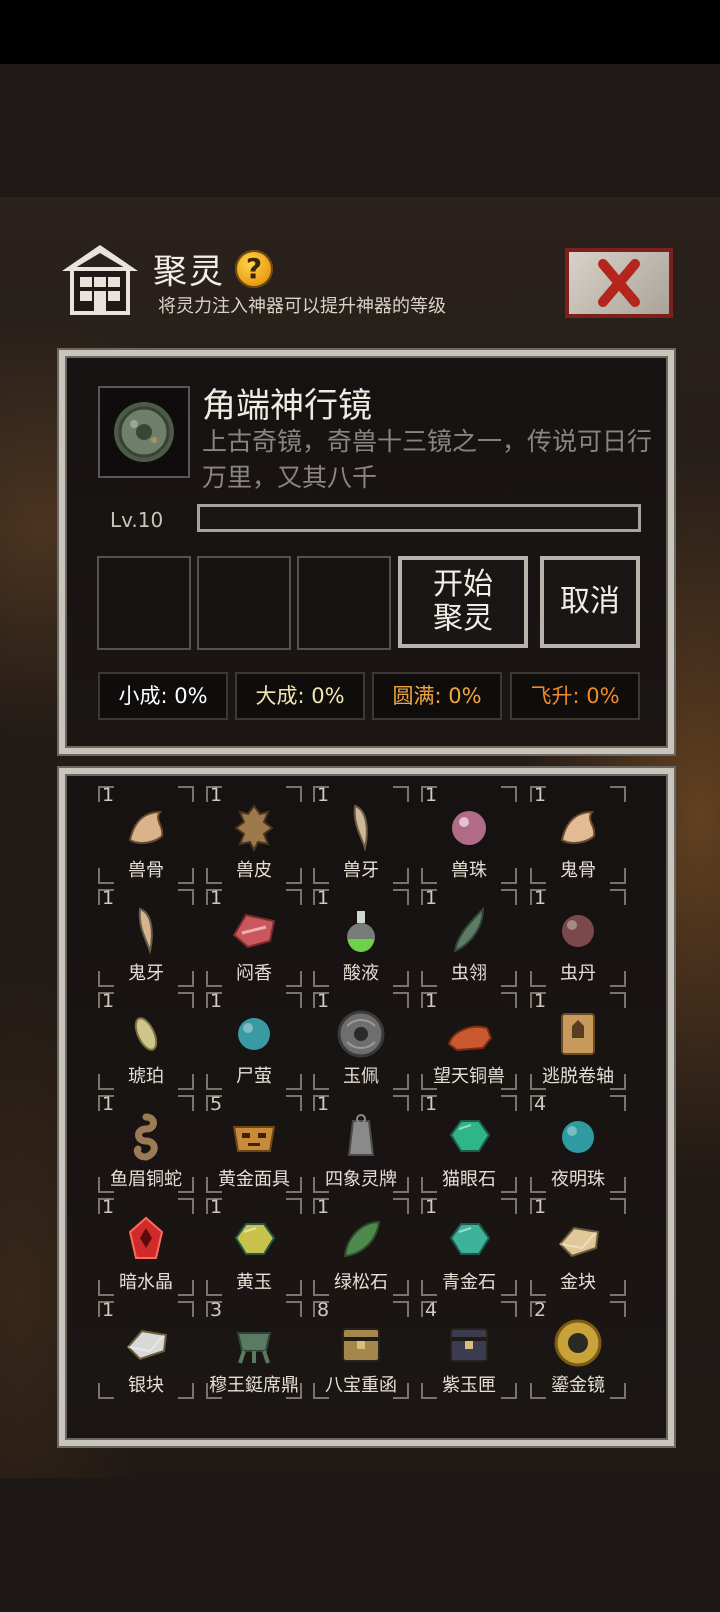 The width and height of the screenshot is (720, 1612). What do you see at coordinates (469, 1179) in the screenshot?
I see `item-name: 猫眼石` at bounding box center [469, 1179].